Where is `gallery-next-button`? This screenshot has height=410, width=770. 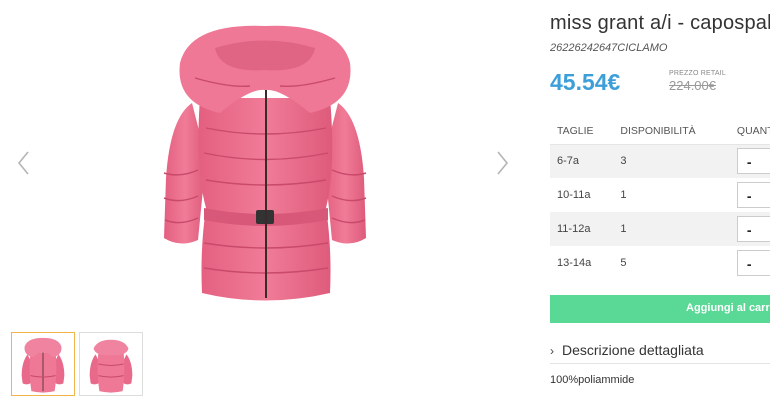
gallery-next-button is located at coordinates (502, 163).